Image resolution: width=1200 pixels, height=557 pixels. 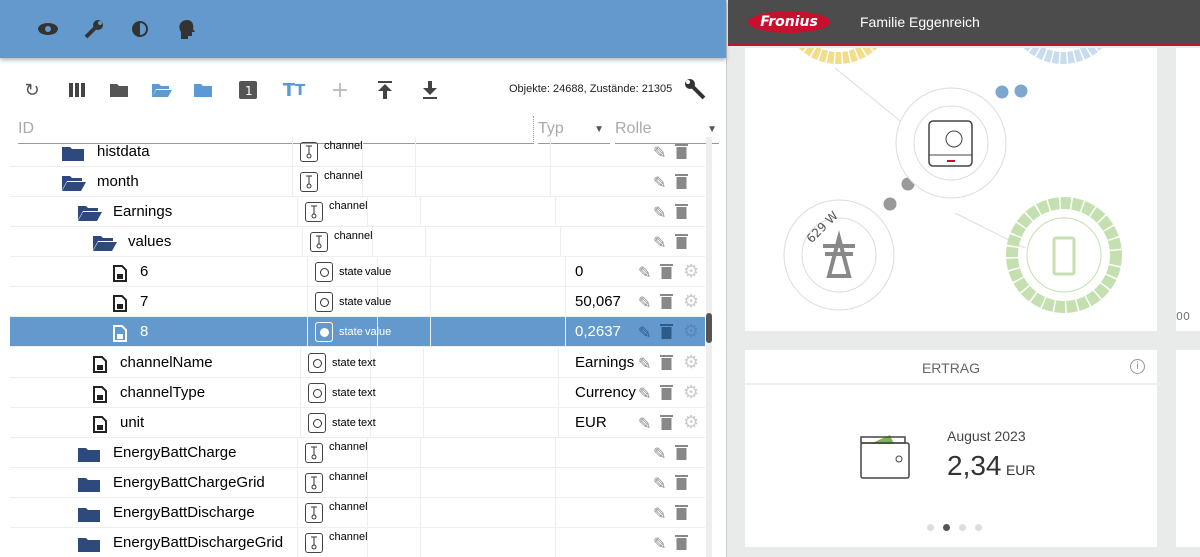 What do you see at coordinates (591, 422) in the screenshot?
I see `row-value: EUR` at bounding box center [591, 422].